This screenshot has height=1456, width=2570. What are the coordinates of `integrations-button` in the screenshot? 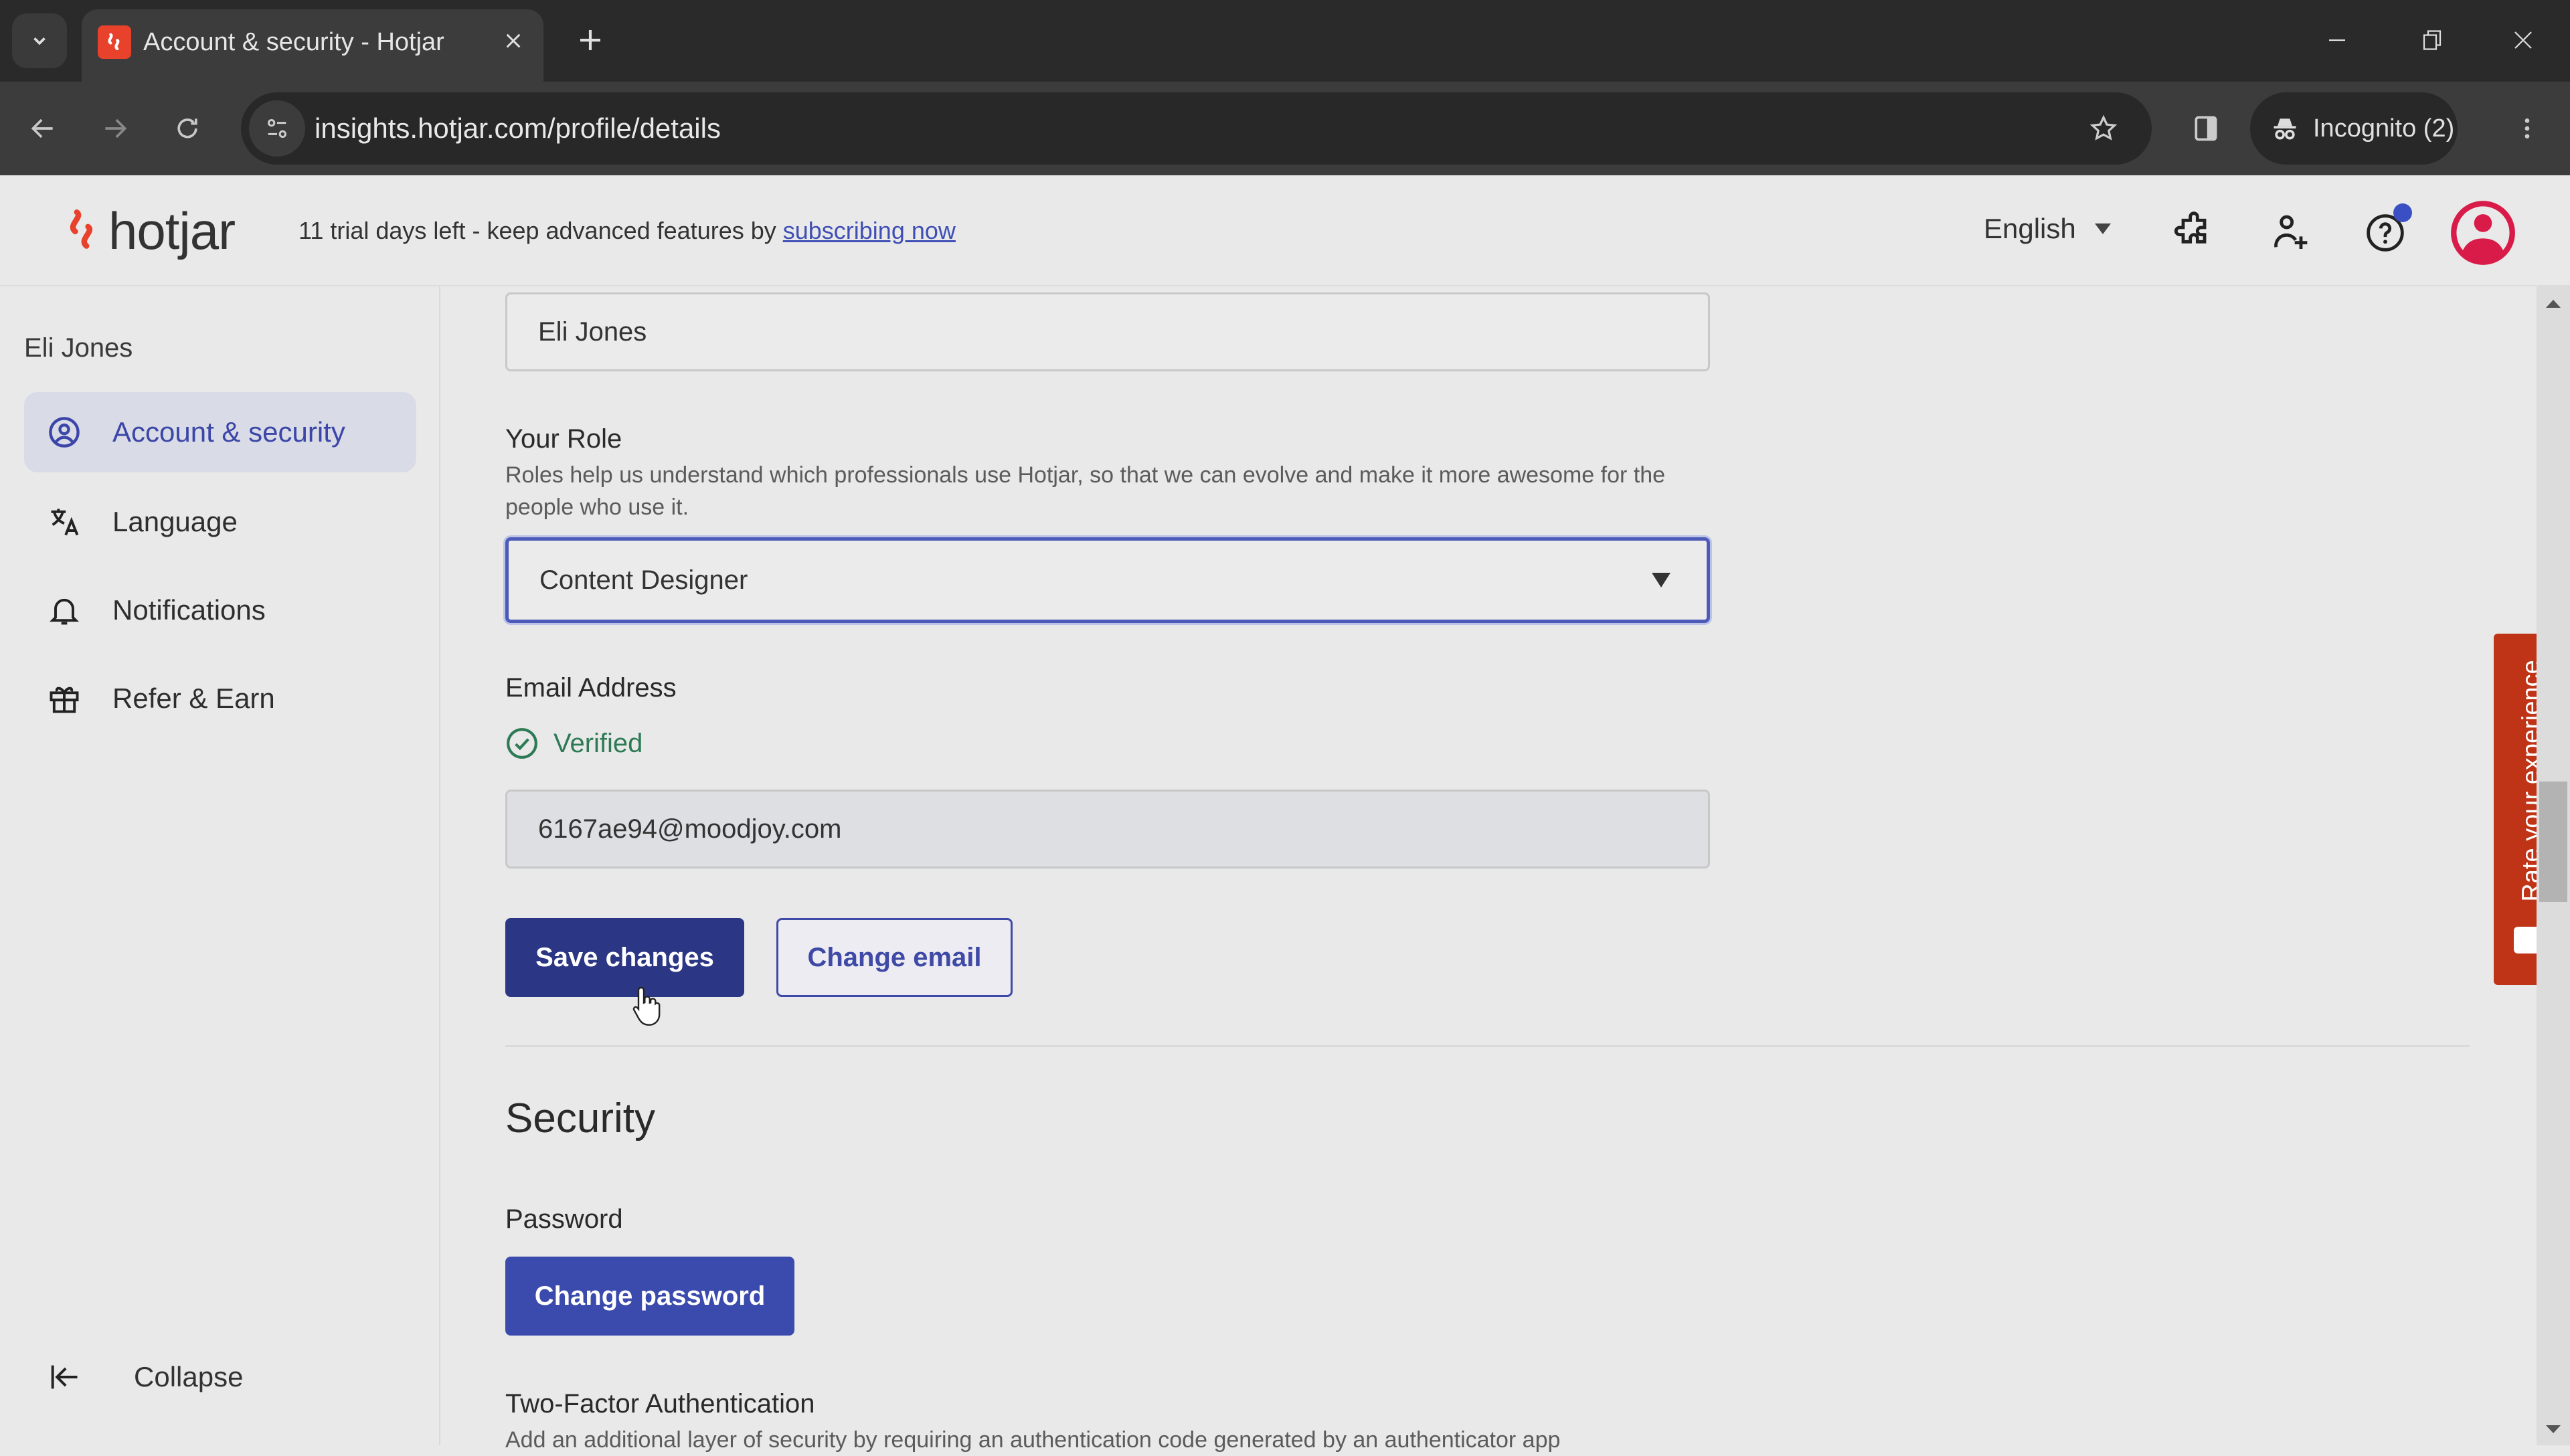 It's located at (2194, 233).